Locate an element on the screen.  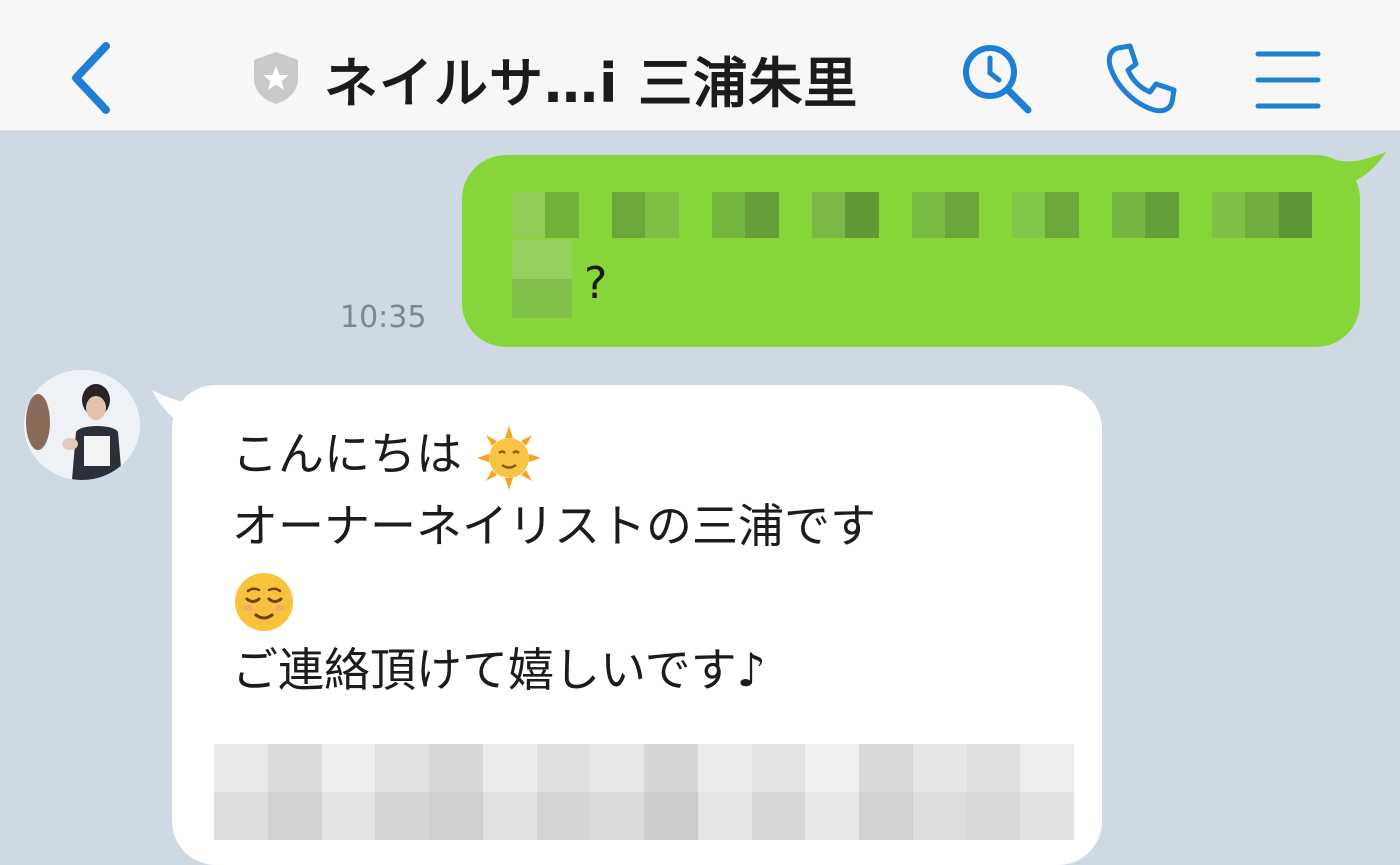
redacted-text-mosaic is located at coordinates (912, 215).